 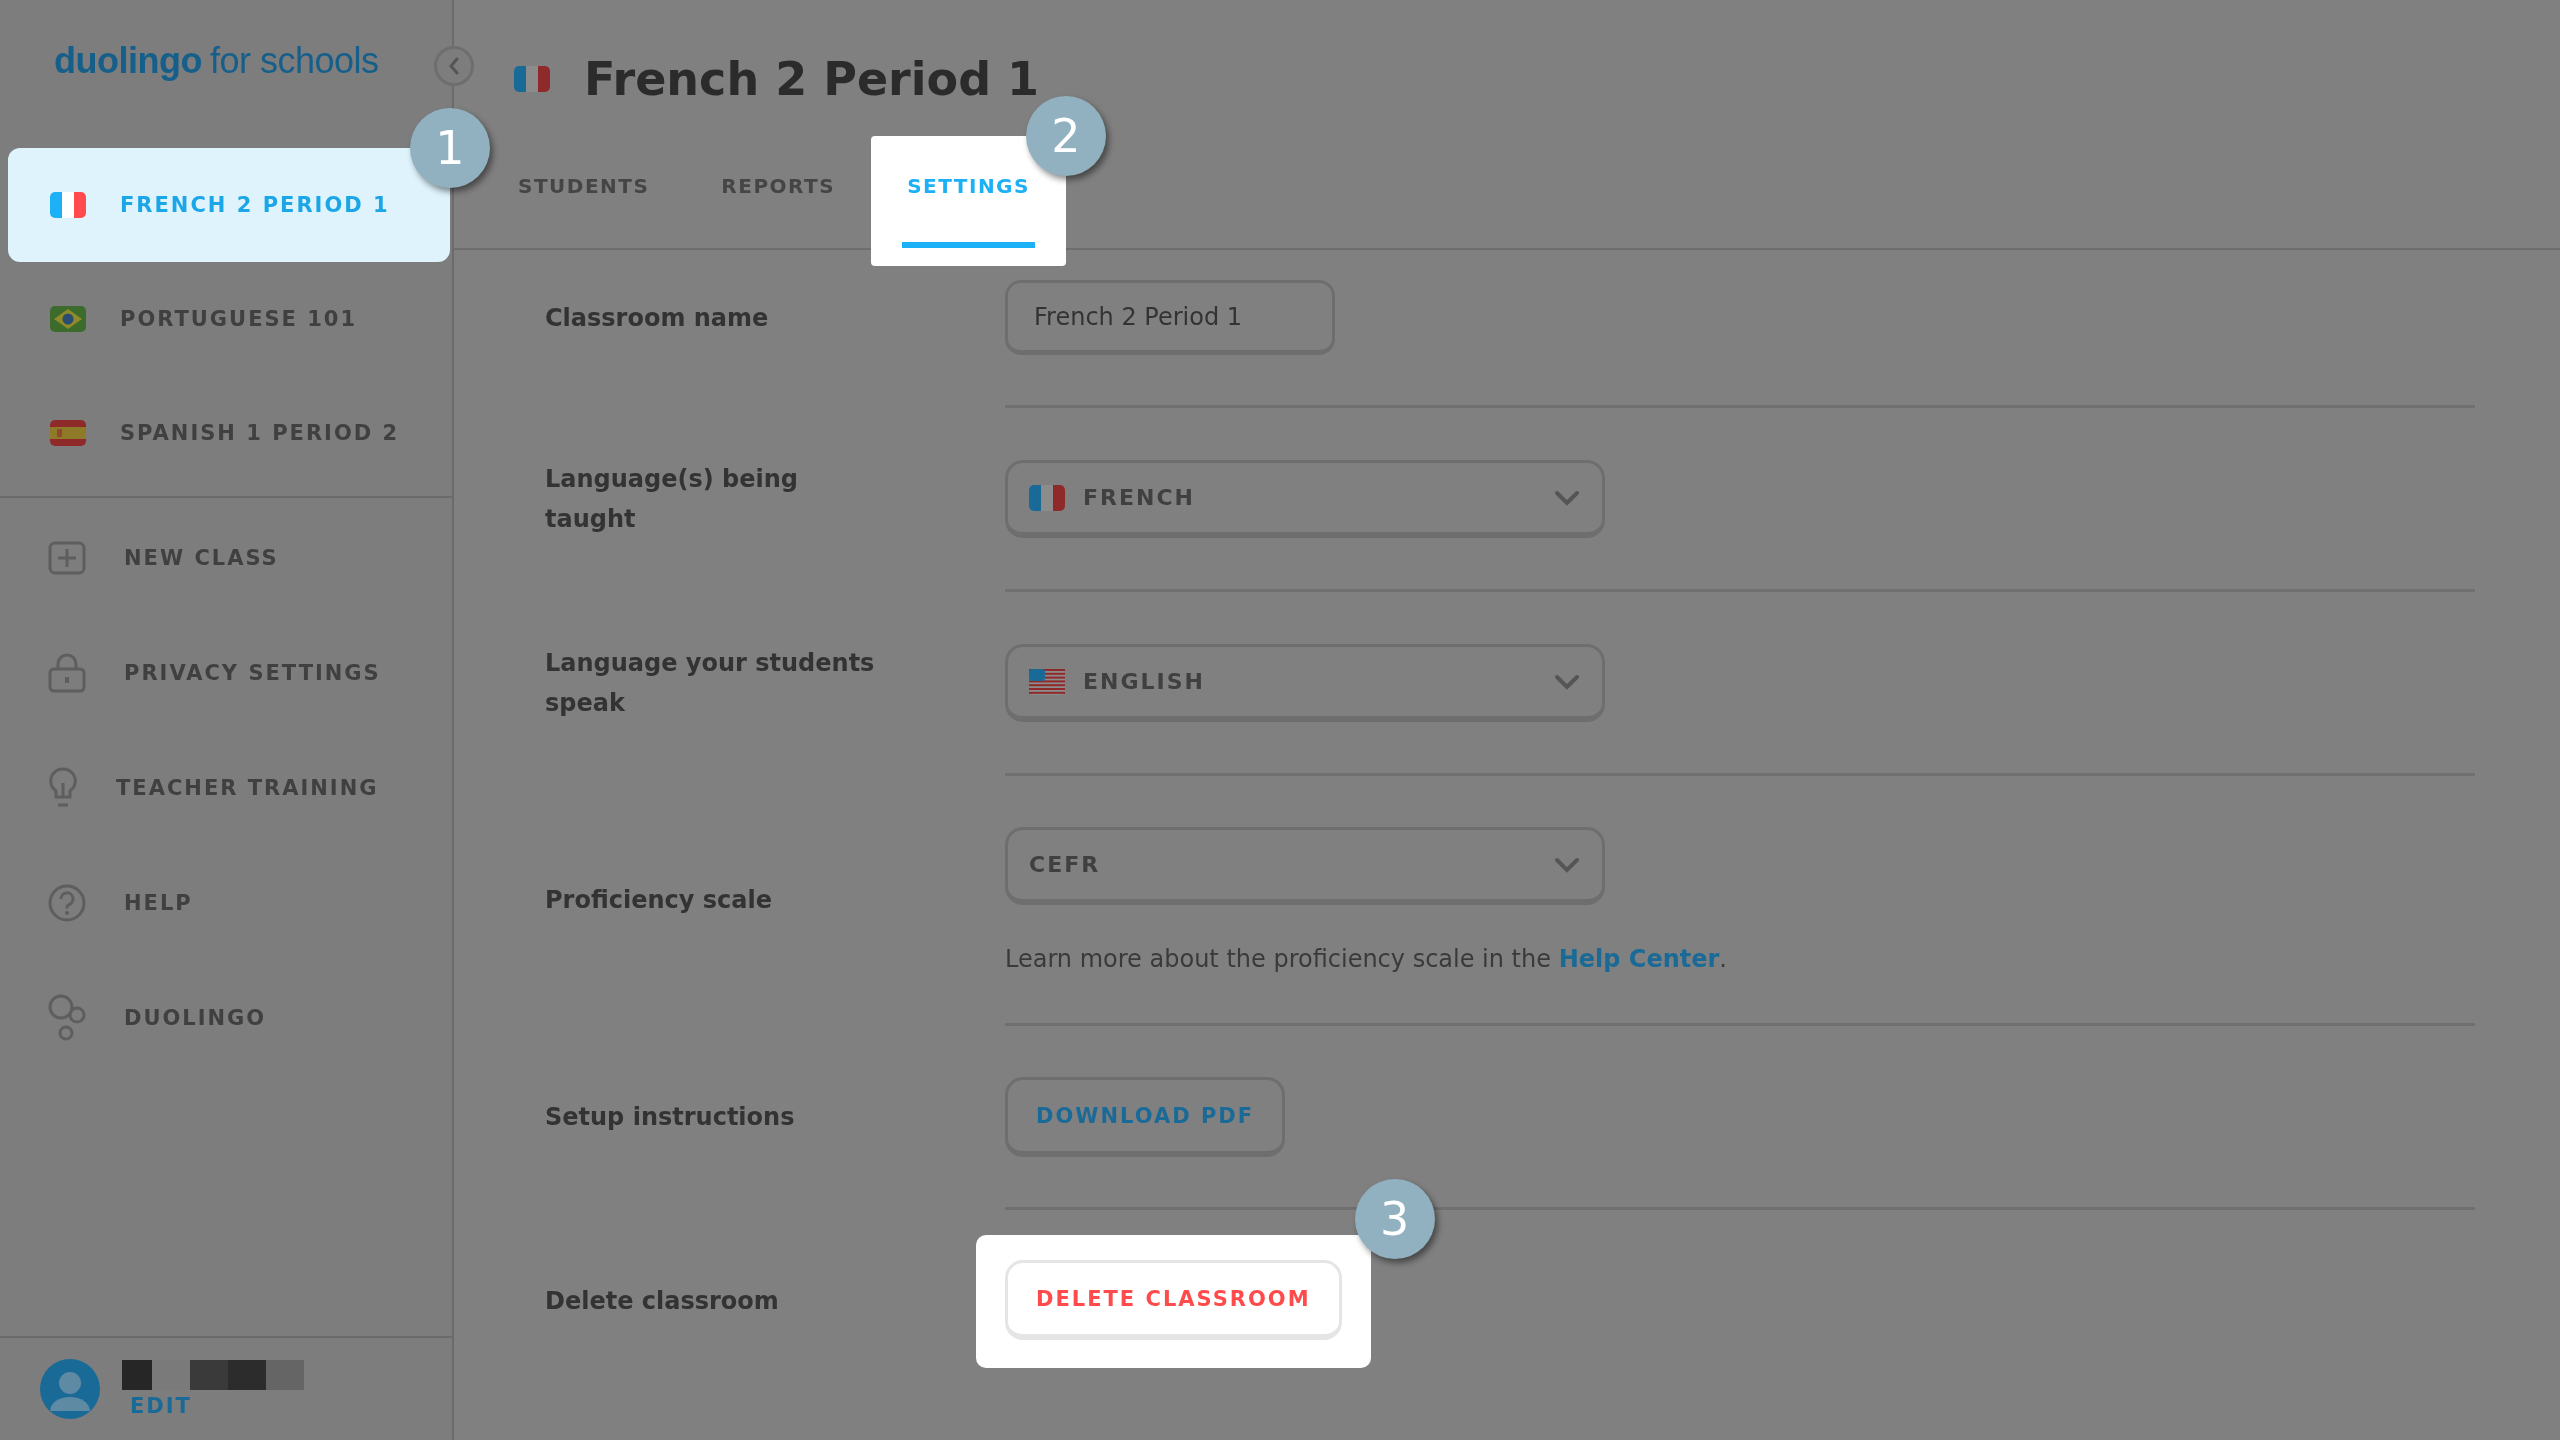 I want to click on setting-label: Setup instructions, so click(x=670, y=1117).